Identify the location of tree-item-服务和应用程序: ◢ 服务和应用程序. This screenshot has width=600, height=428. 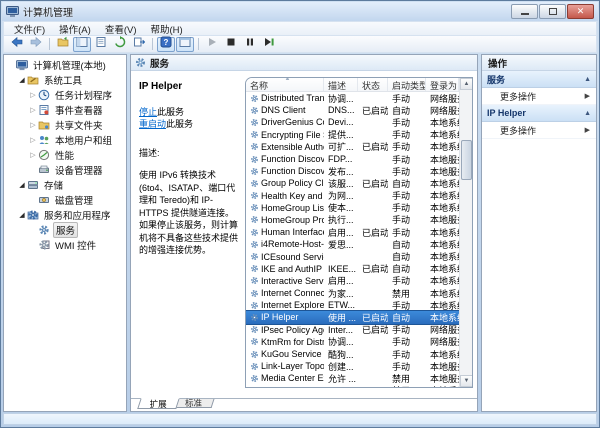
(65, 214).